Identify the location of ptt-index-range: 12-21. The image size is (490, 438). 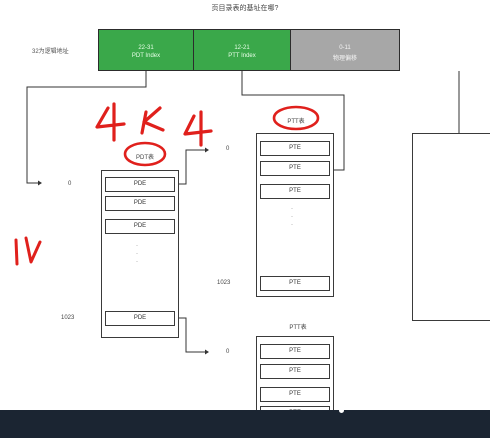
(242, 48).